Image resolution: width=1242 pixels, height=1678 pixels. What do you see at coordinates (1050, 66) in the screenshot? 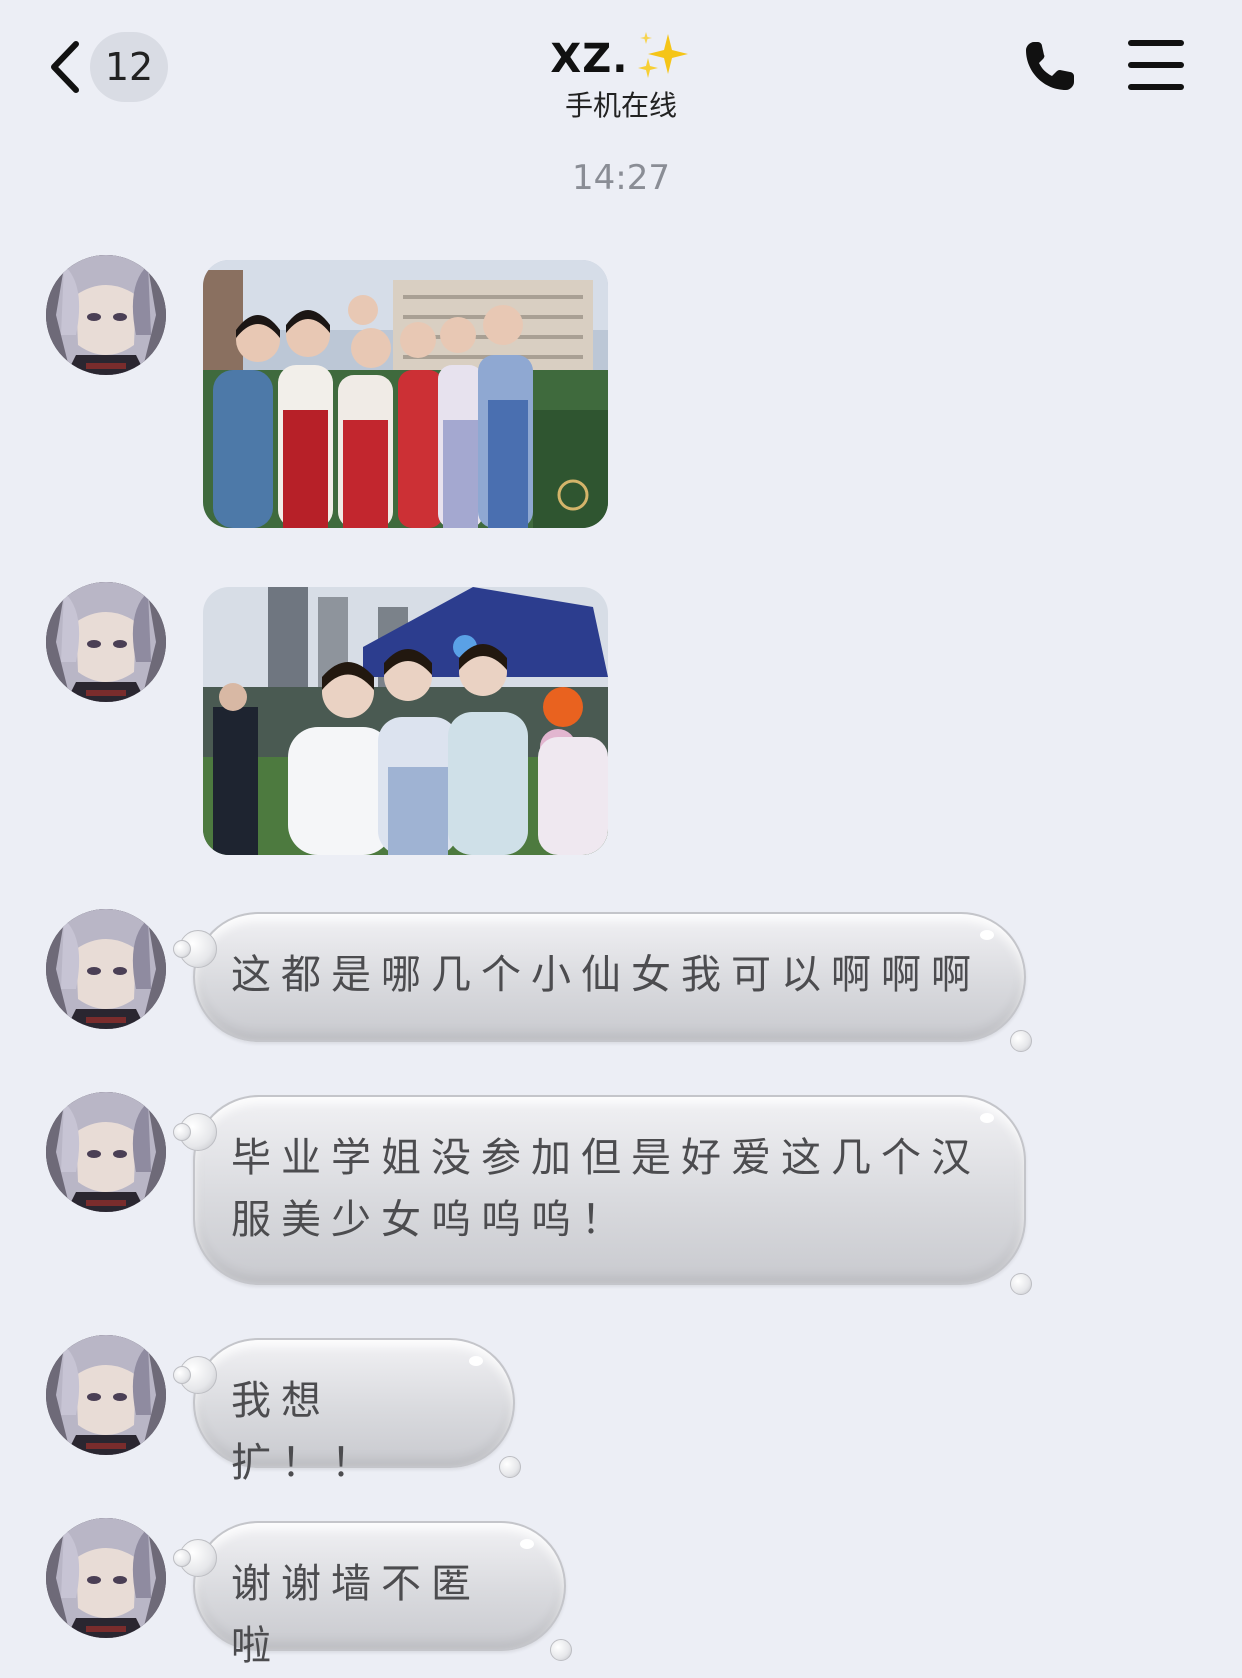
I see `phone-icon` at bounding box center [1050, 66].